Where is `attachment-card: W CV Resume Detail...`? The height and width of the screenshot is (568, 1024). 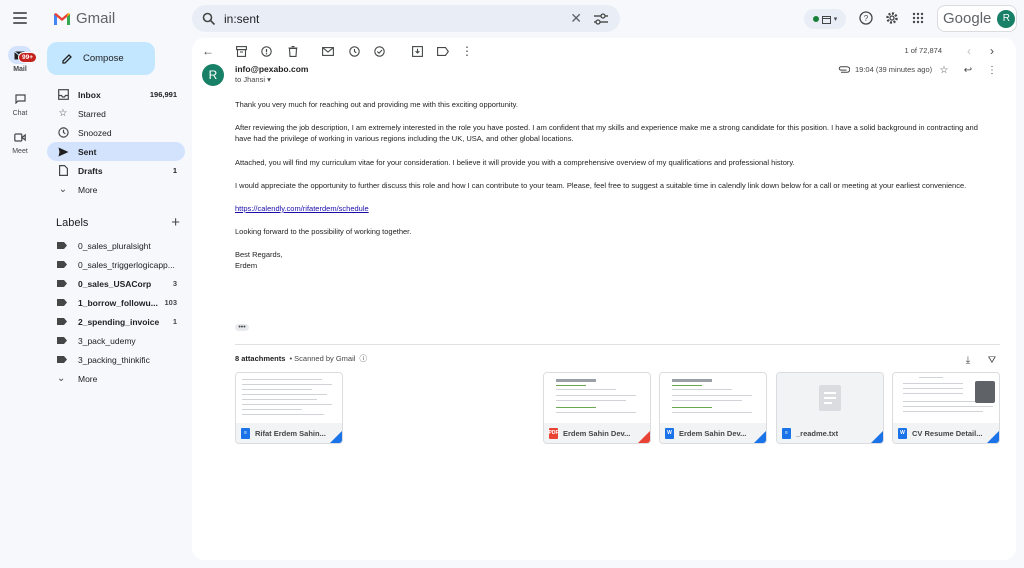 attachment-card: W CV Resume Detail... is located at coordinates (946, 408).